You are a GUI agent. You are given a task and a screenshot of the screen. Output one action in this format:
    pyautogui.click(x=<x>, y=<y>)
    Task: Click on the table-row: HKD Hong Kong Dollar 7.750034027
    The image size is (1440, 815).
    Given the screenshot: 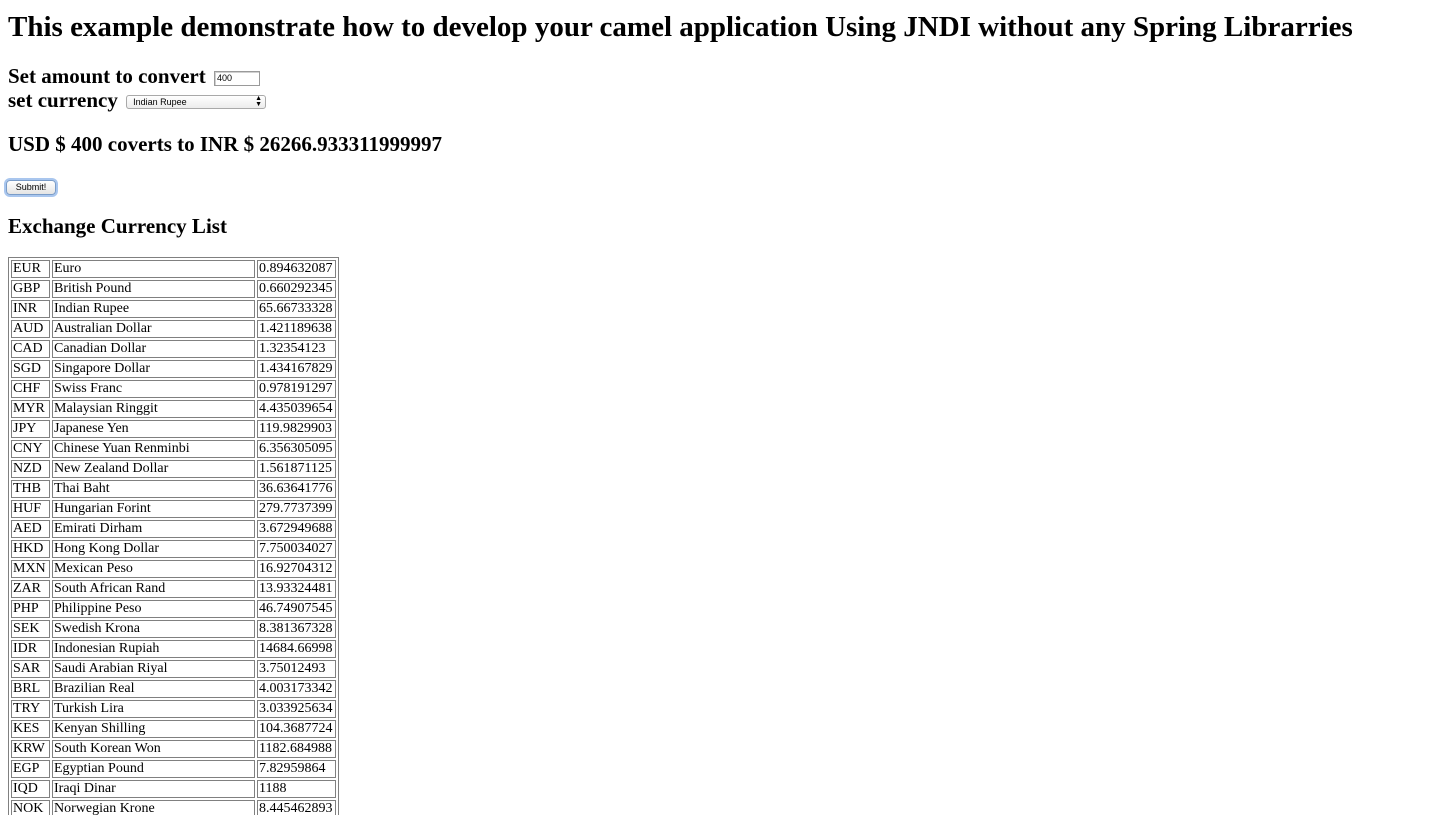 What is the action you would take?
    pyautogui.click(x=173, y=549)
    